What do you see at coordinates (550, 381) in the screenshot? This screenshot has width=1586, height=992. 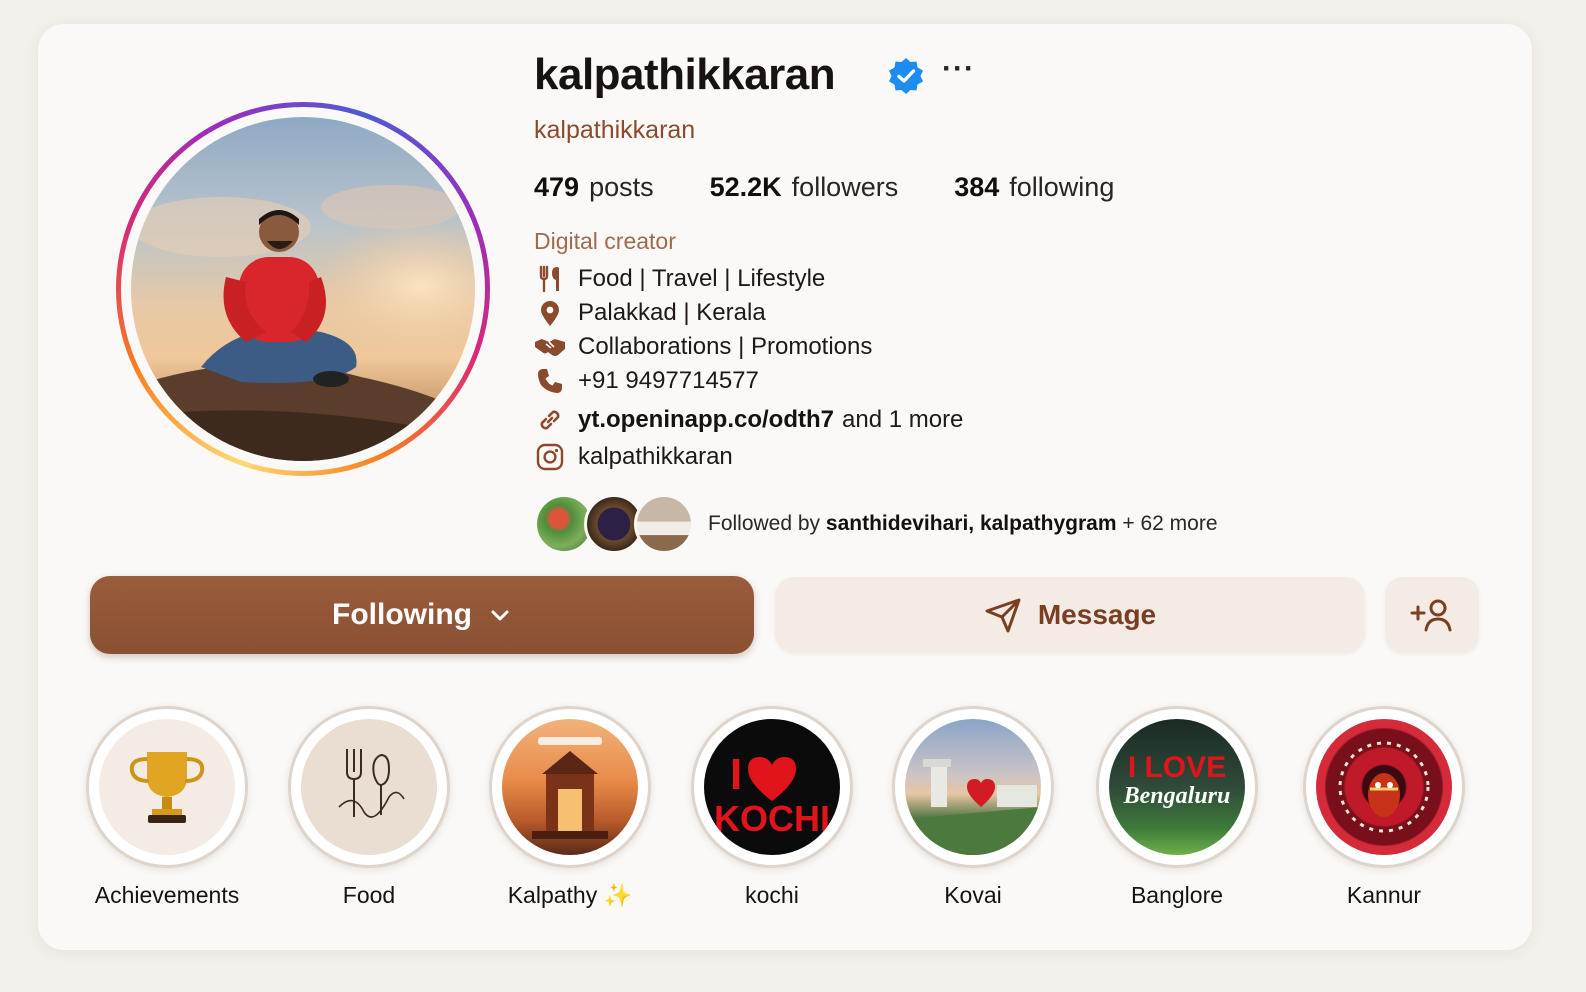 I see `phone-icon` at bounding box center [550, 381].